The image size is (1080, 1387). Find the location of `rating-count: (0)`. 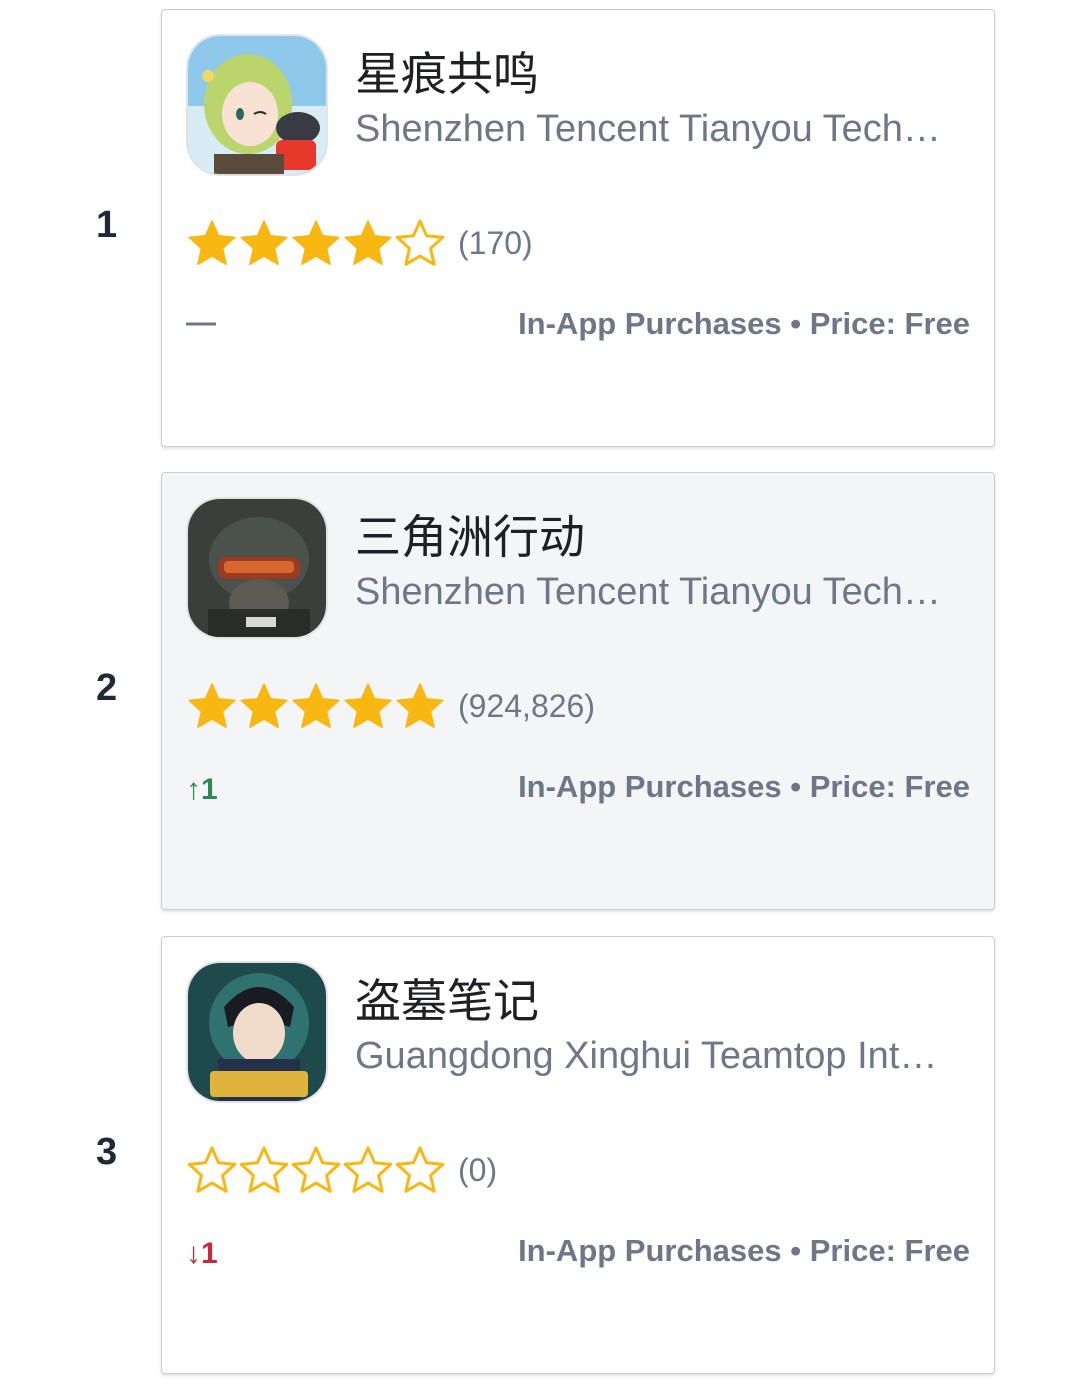

rating-count: (0) is located at coordinates (478, 1169).